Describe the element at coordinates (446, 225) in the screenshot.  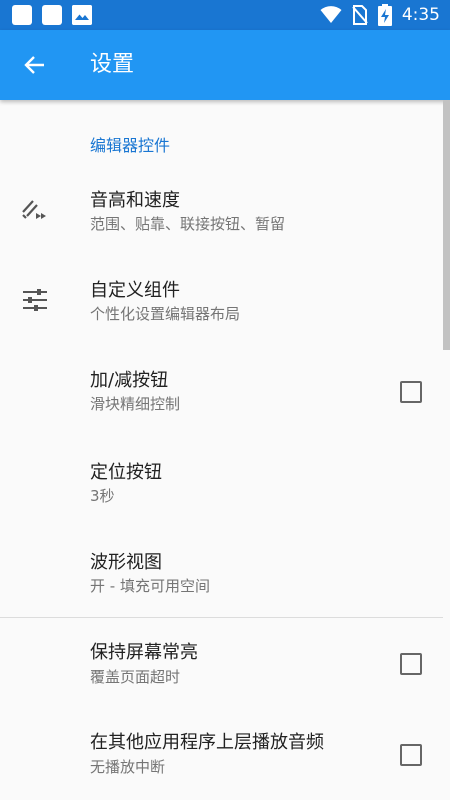
I see `scrollbar` at that location.